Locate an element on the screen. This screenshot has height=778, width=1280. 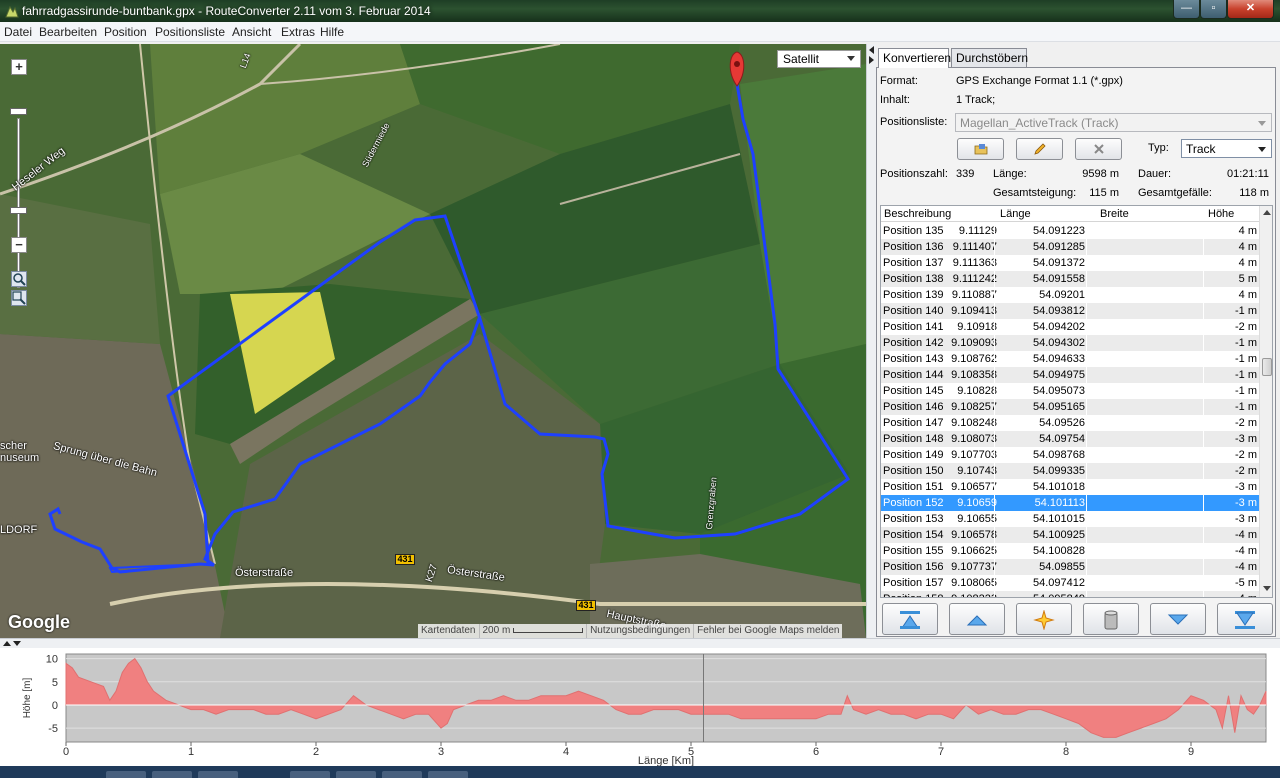
table-row: Position 142 9.109093 54.094302 -1 m is located at coordinates (1070, 343).